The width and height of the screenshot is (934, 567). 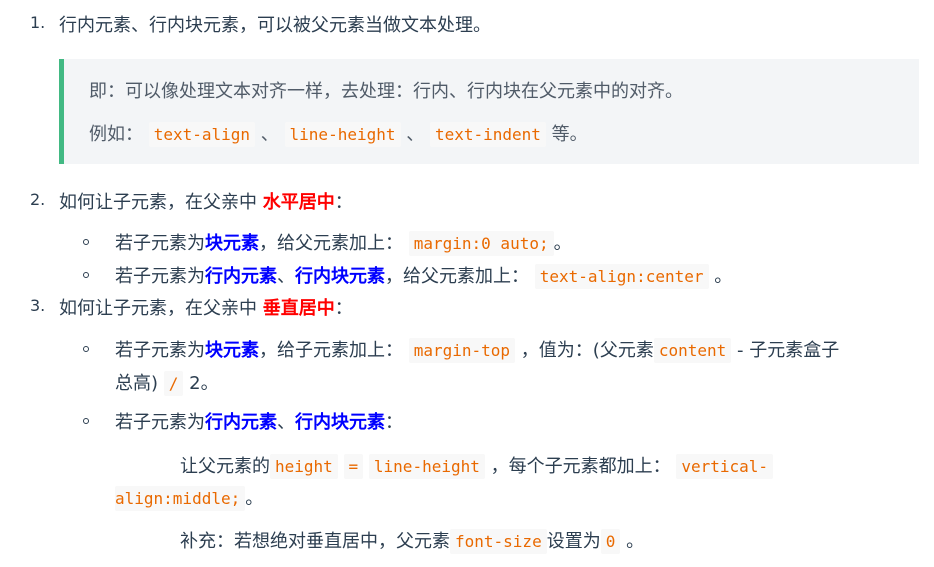 What do you see at coordinates (202, 134) in the screenshot?
I see `code-text-align: text-align` at bounding box center [202, 134].